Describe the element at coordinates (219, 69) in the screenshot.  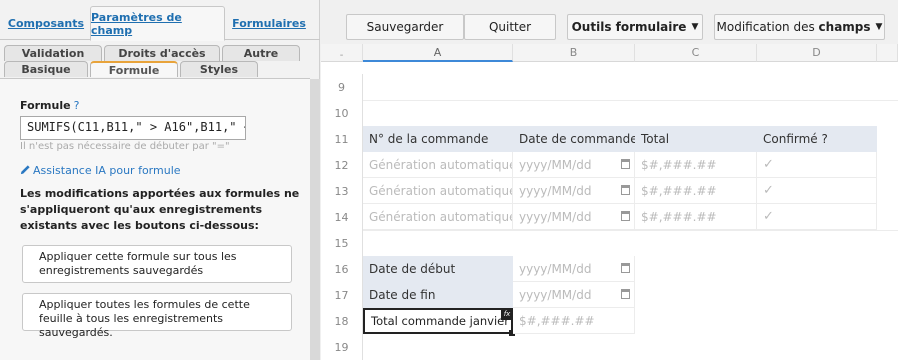
I see `subtab-styles: Styles` at that location.